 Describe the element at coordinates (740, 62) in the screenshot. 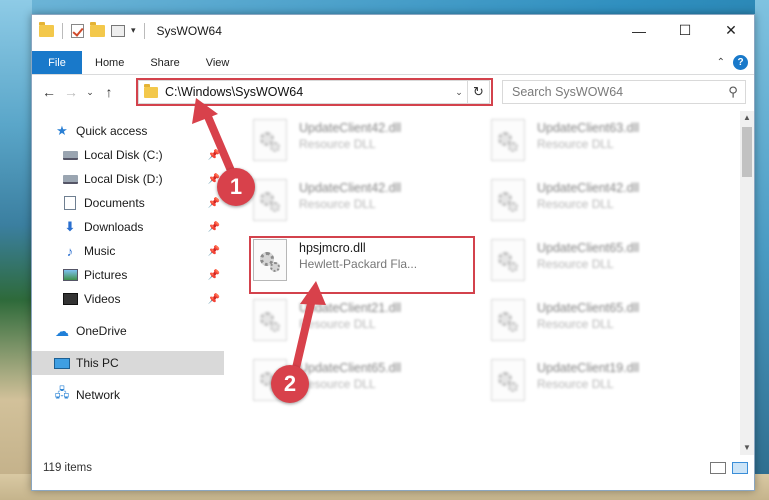

I see `help-icon: ?` at that location.